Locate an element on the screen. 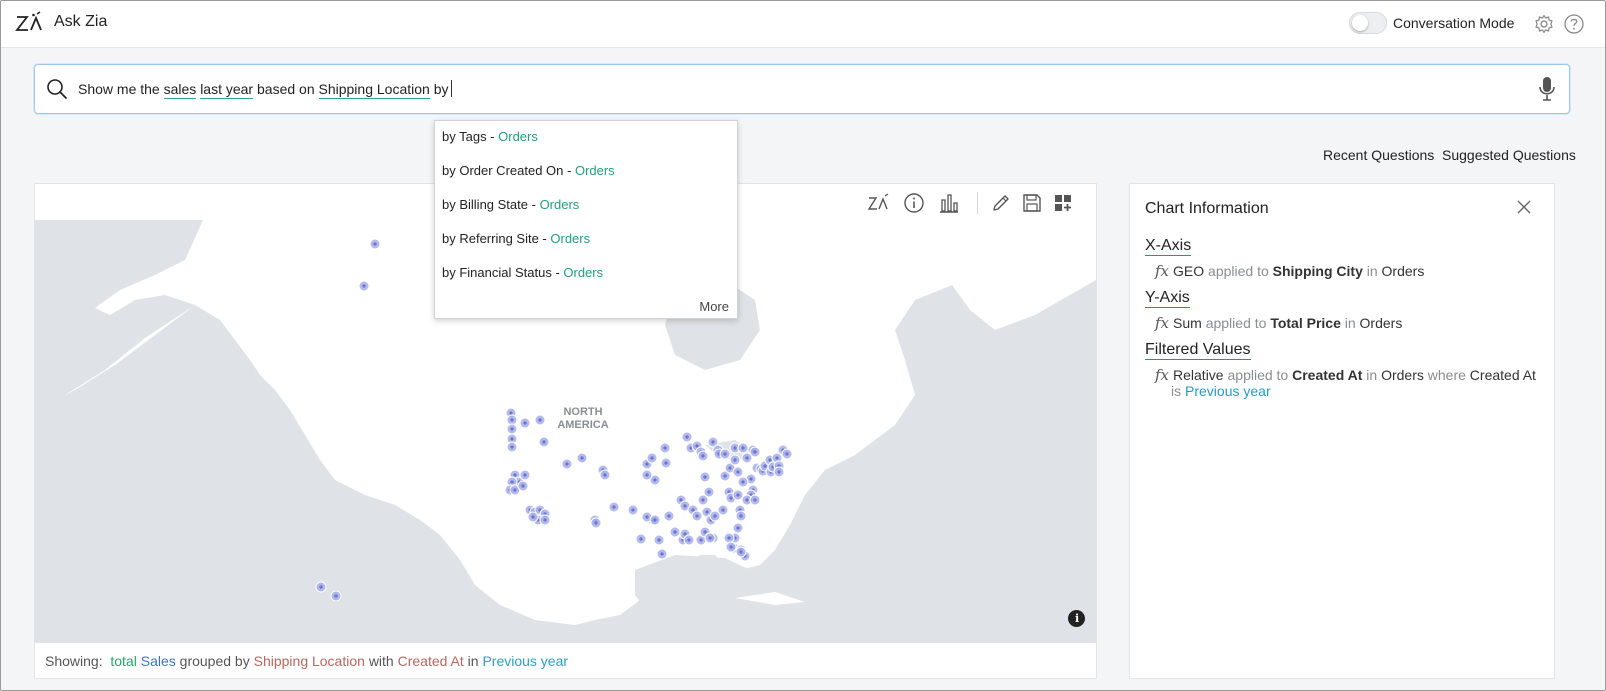 The height and width of the screenshot is (691, 1606). showing-label: Showing: is located at coordinates (74, 661).